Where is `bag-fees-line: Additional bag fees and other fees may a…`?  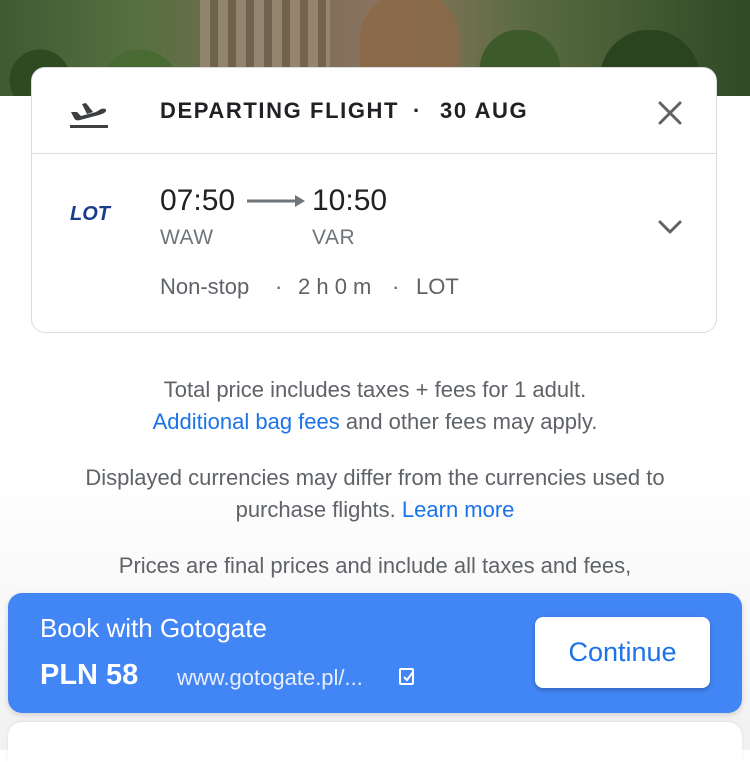 bag-fees-line: Additional bag fees and other fees may a… is located at coordinates (375, 422).